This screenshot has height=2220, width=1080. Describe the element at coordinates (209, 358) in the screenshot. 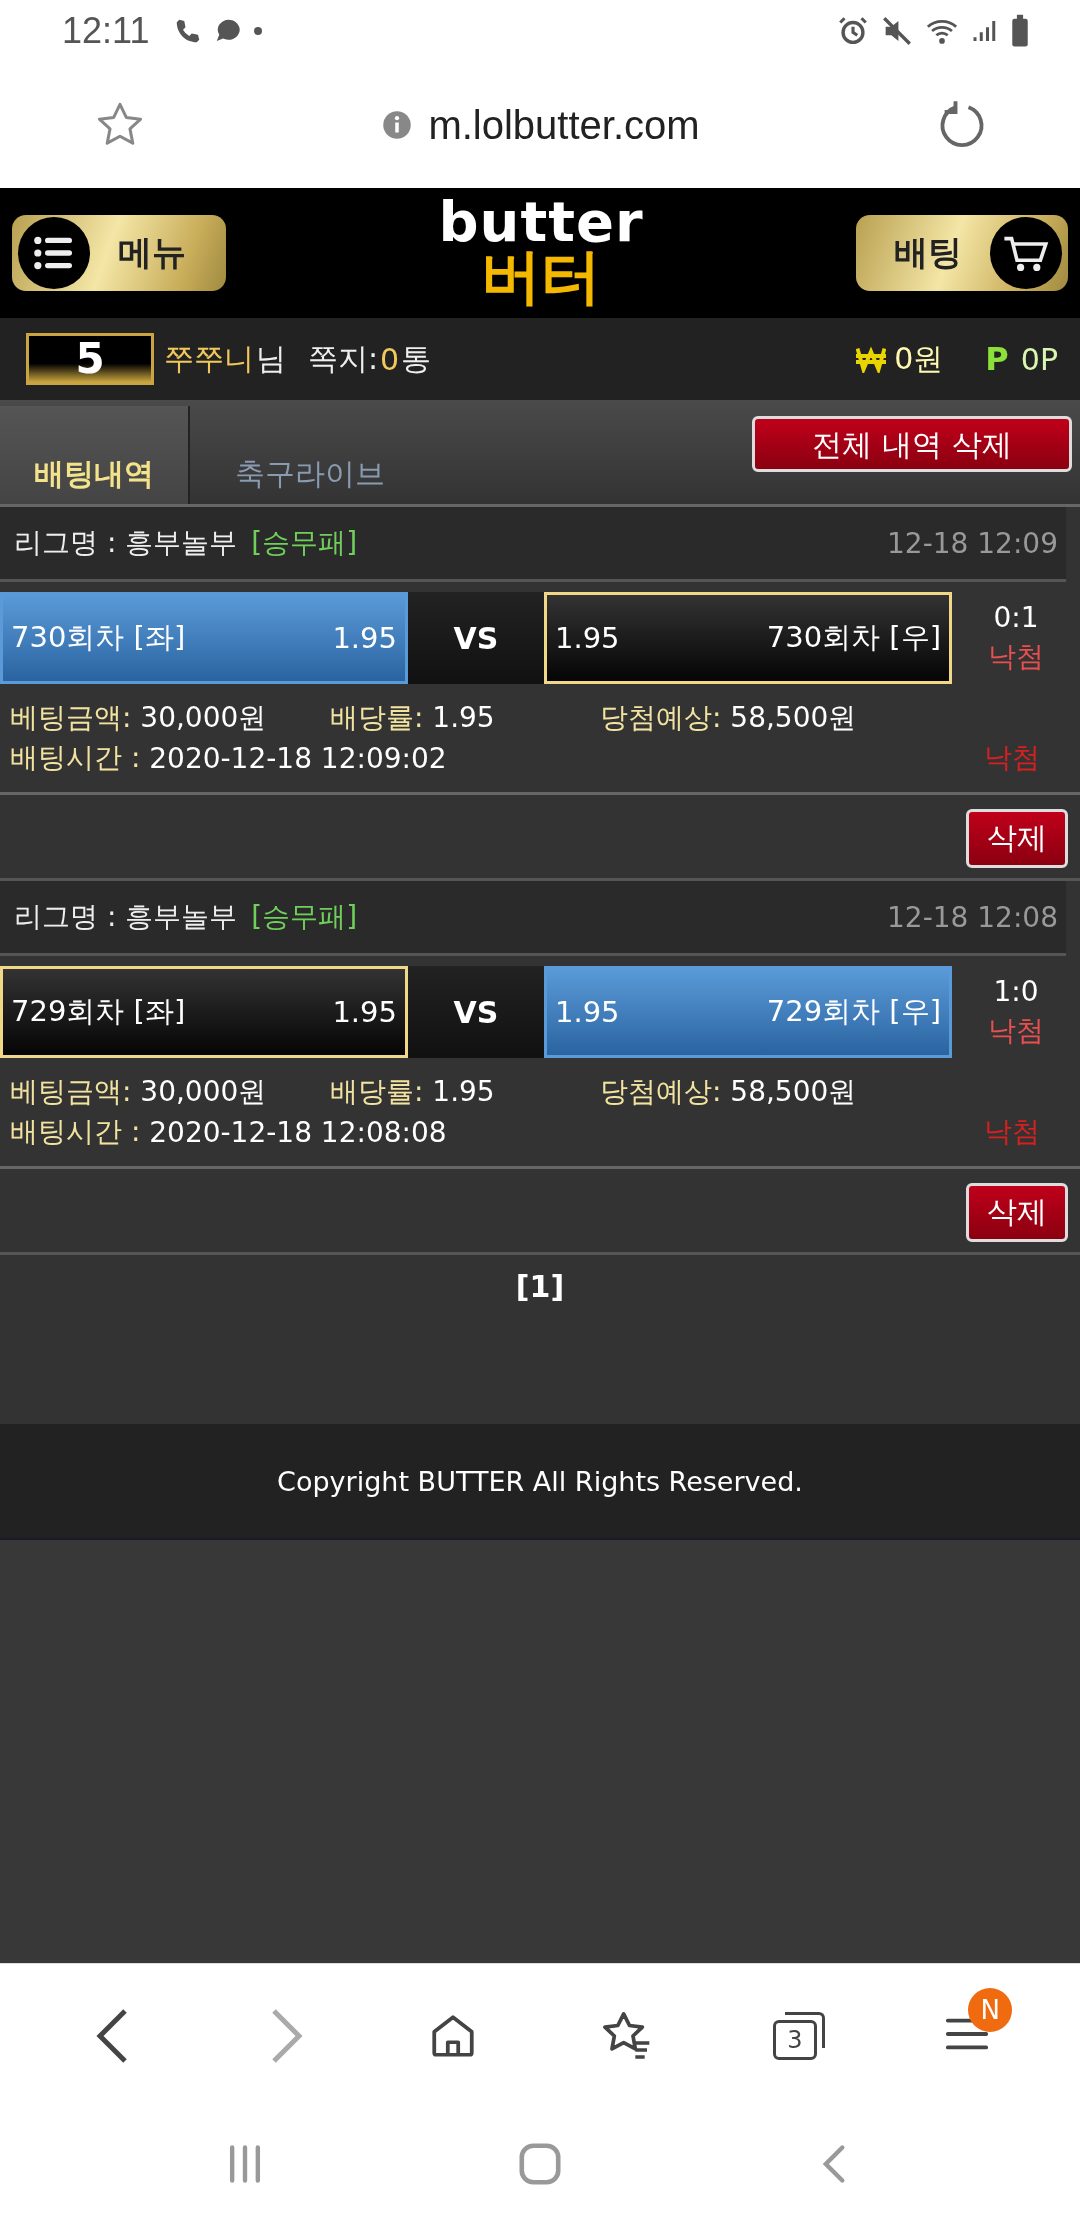

I see `nickname: 쭈쭈니` at that location.